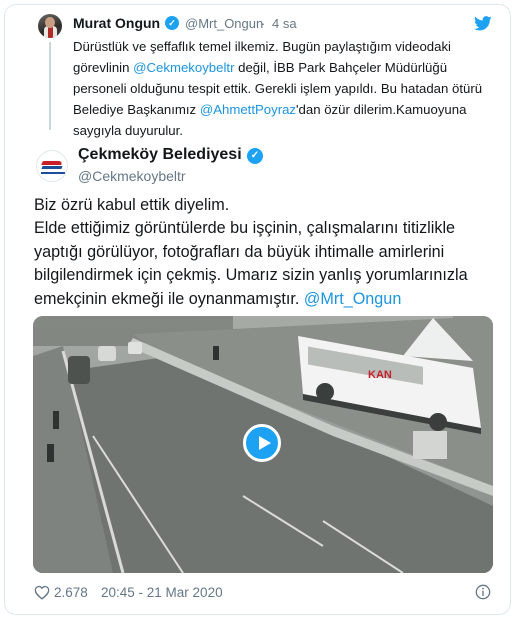 This screenshot has width=515, height=619. I want to click on parent-author-name: Murat Ongun, so click(116, 23).